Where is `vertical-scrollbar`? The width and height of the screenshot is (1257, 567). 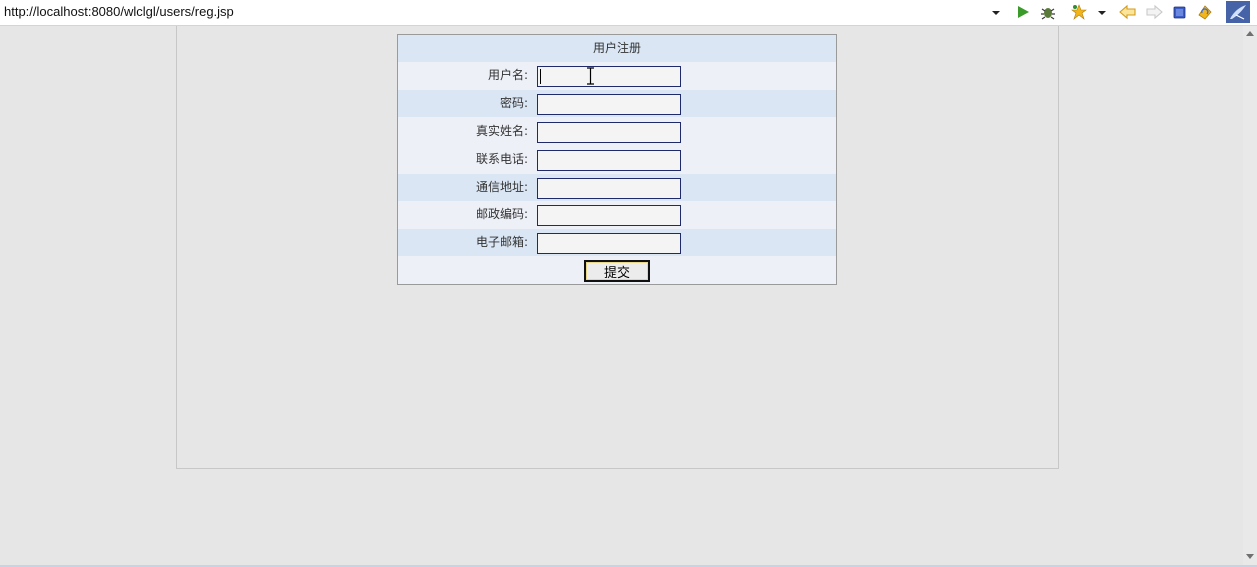
vertical-scrollbar is located at coordinates (1250, 296).